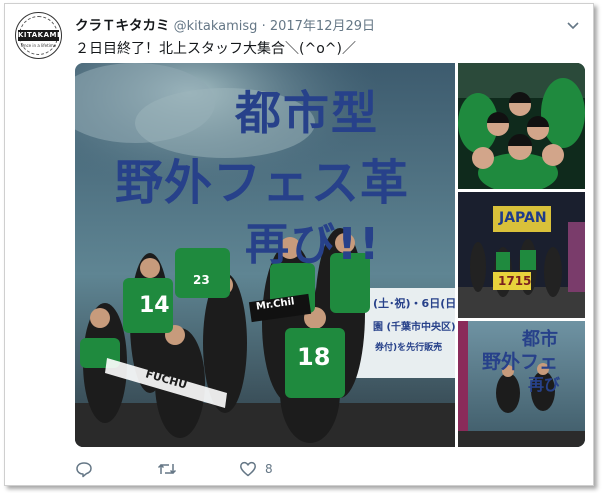  Describe the element at coordinates (215, 49) in the screenshot. I see `tweet-text: ２日目終了！北上スタッフ大集合＼(^o^)／` at that location.